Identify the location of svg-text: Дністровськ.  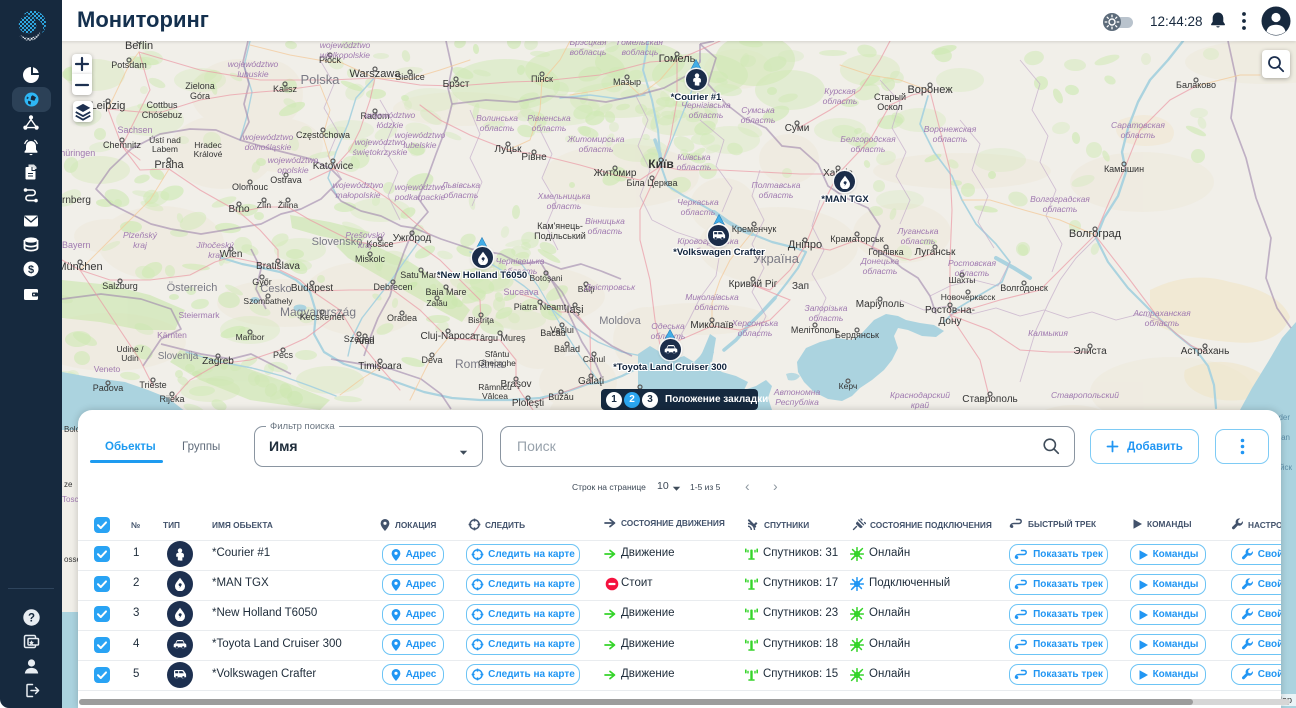
(610, 287).